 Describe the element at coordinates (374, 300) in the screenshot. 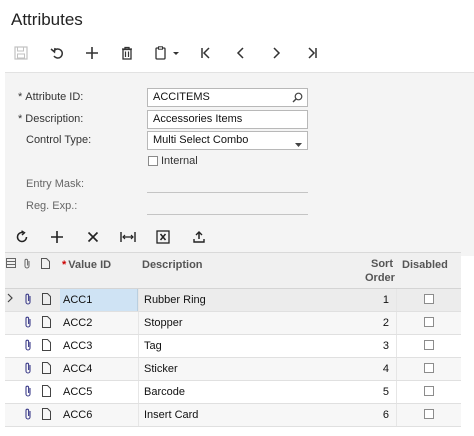

I see `sort-order-cell: 1` at that location.